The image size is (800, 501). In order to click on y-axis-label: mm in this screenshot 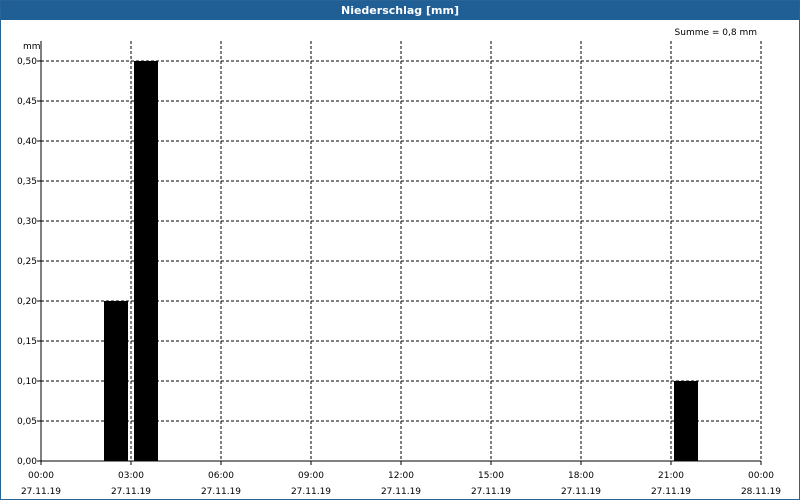, I will do `click(32, 47)`.